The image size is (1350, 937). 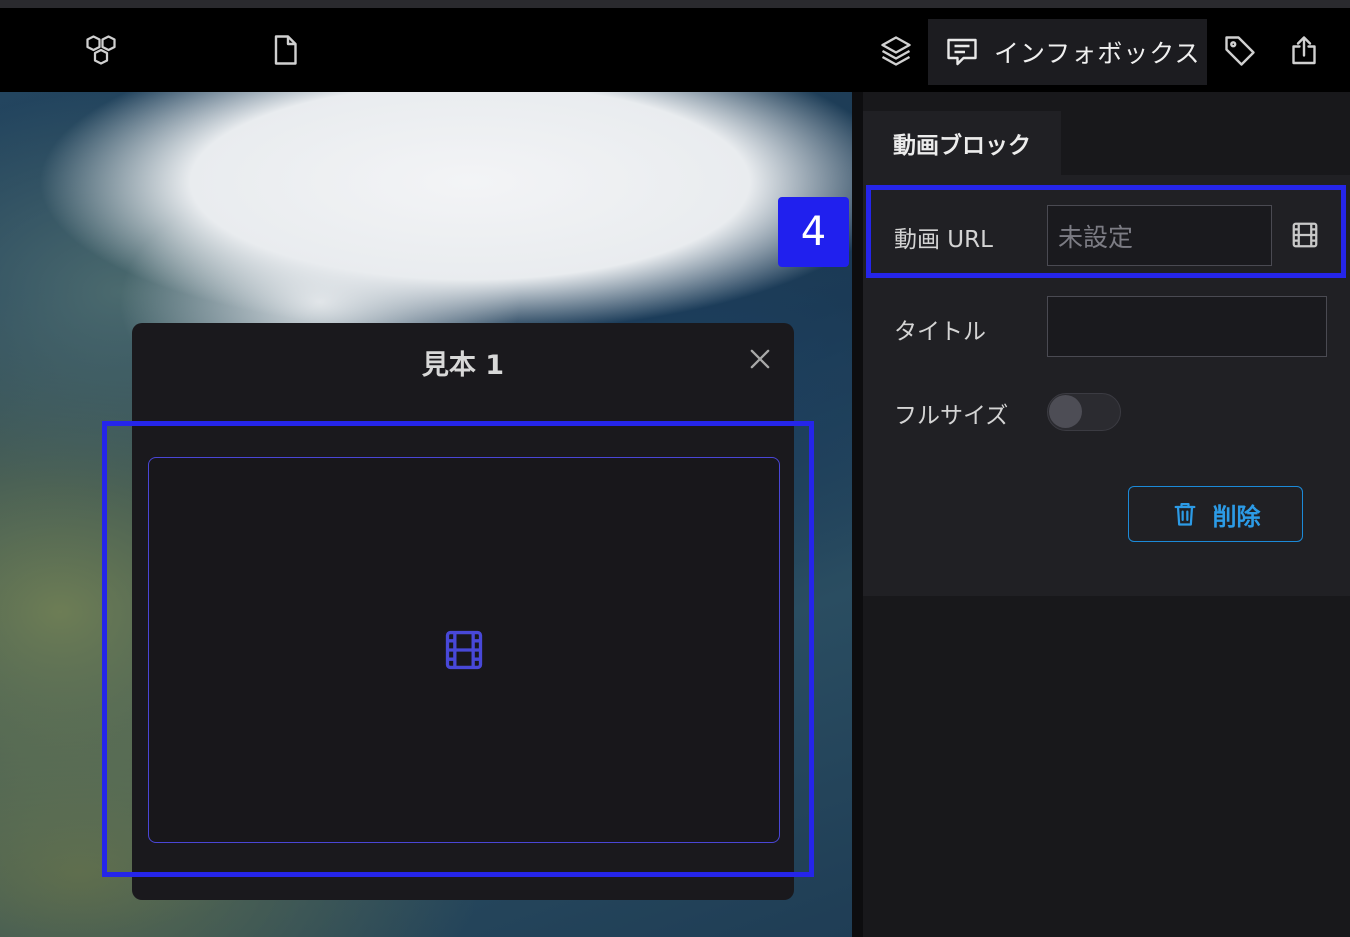 What do you see at coordinates (1240, 51) in the screenshot?
I see `tag-icon` at bounding box center [1240, 51].